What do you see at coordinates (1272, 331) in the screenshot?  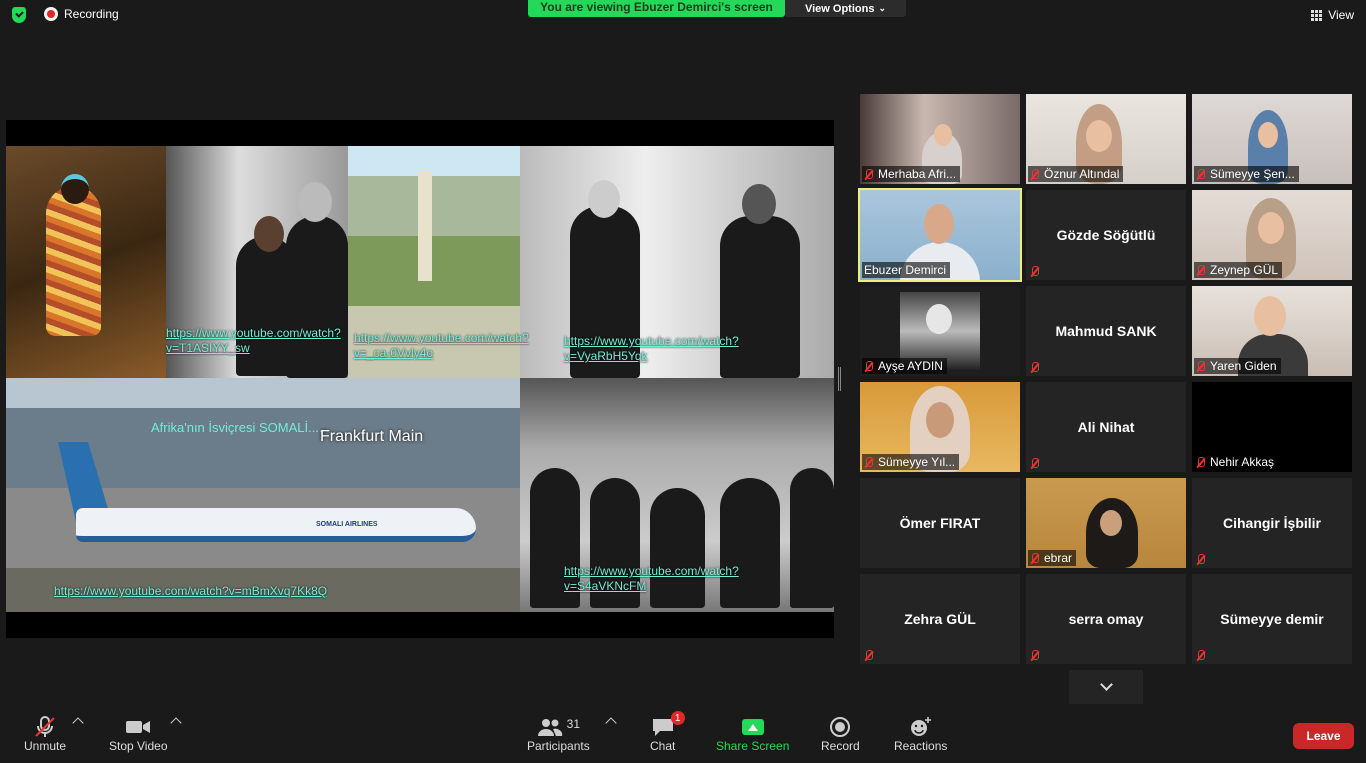 I see `participant-tile: Yaren Giden` at bounding box center [1272, 331].